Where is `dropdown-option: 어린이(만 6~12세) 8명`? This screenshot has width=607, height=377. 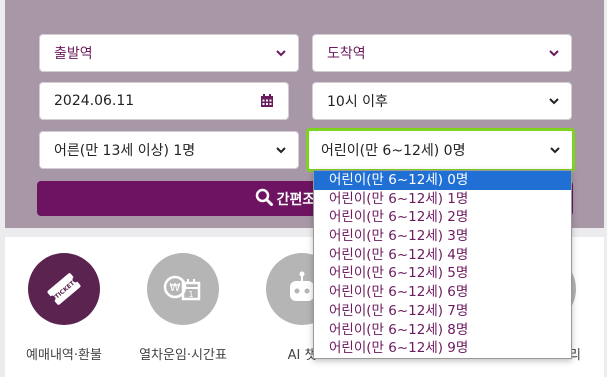 dropdown-option: 어린이(만 6~12세) 8명 is located at coordinates (442, 330).